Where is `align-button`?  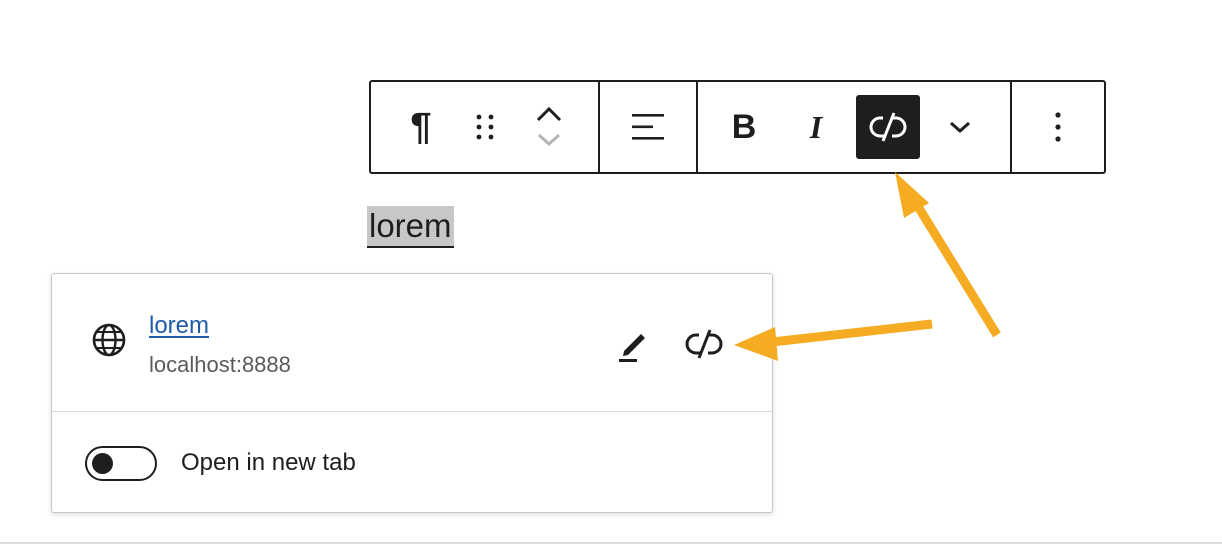
align-button is located at coordinates (648, 127).